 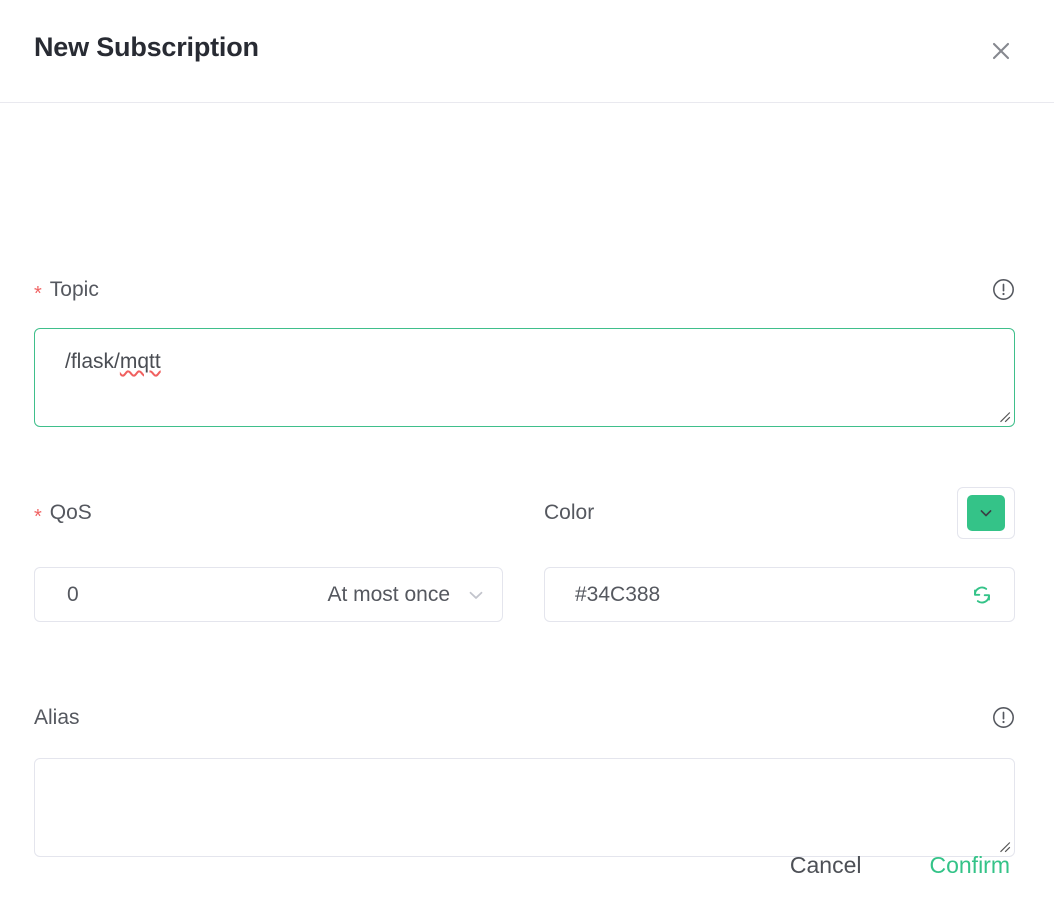 What do you see at coordinates (525, 717) in the screenshot?
I see `alias-label-row: Alias` at bounding box center [525, 717].